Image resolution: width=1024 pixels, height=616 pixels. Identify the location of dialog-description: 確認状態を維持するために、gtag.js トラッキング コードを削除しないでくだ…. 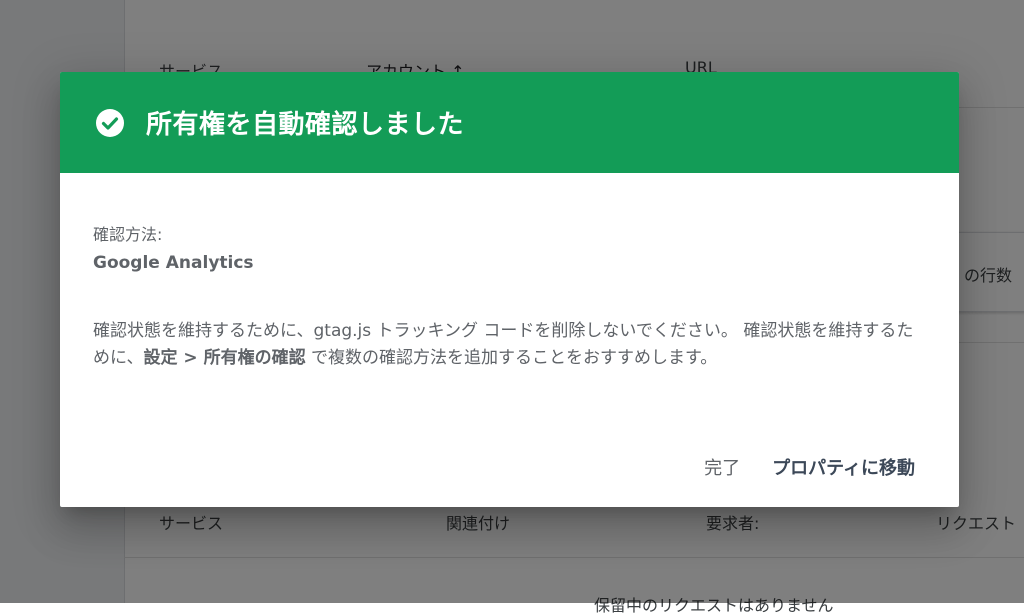
(511, 345).